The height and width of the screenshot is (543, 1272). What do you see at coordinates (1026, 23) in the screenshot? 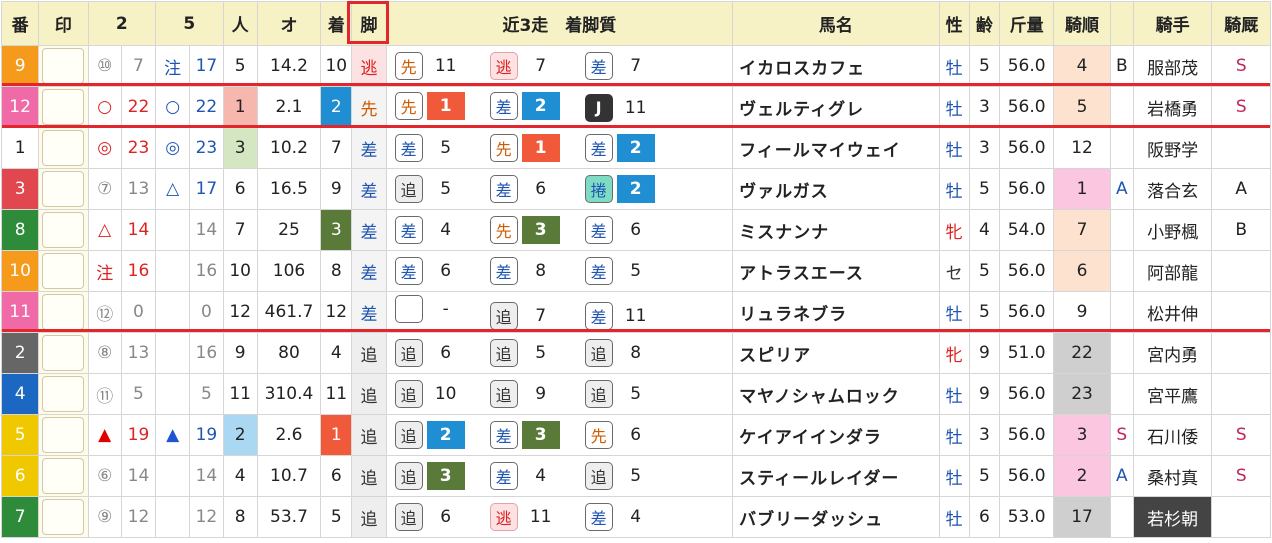
I see `header-weight: 斤量` at bounding box center [1026, 23].